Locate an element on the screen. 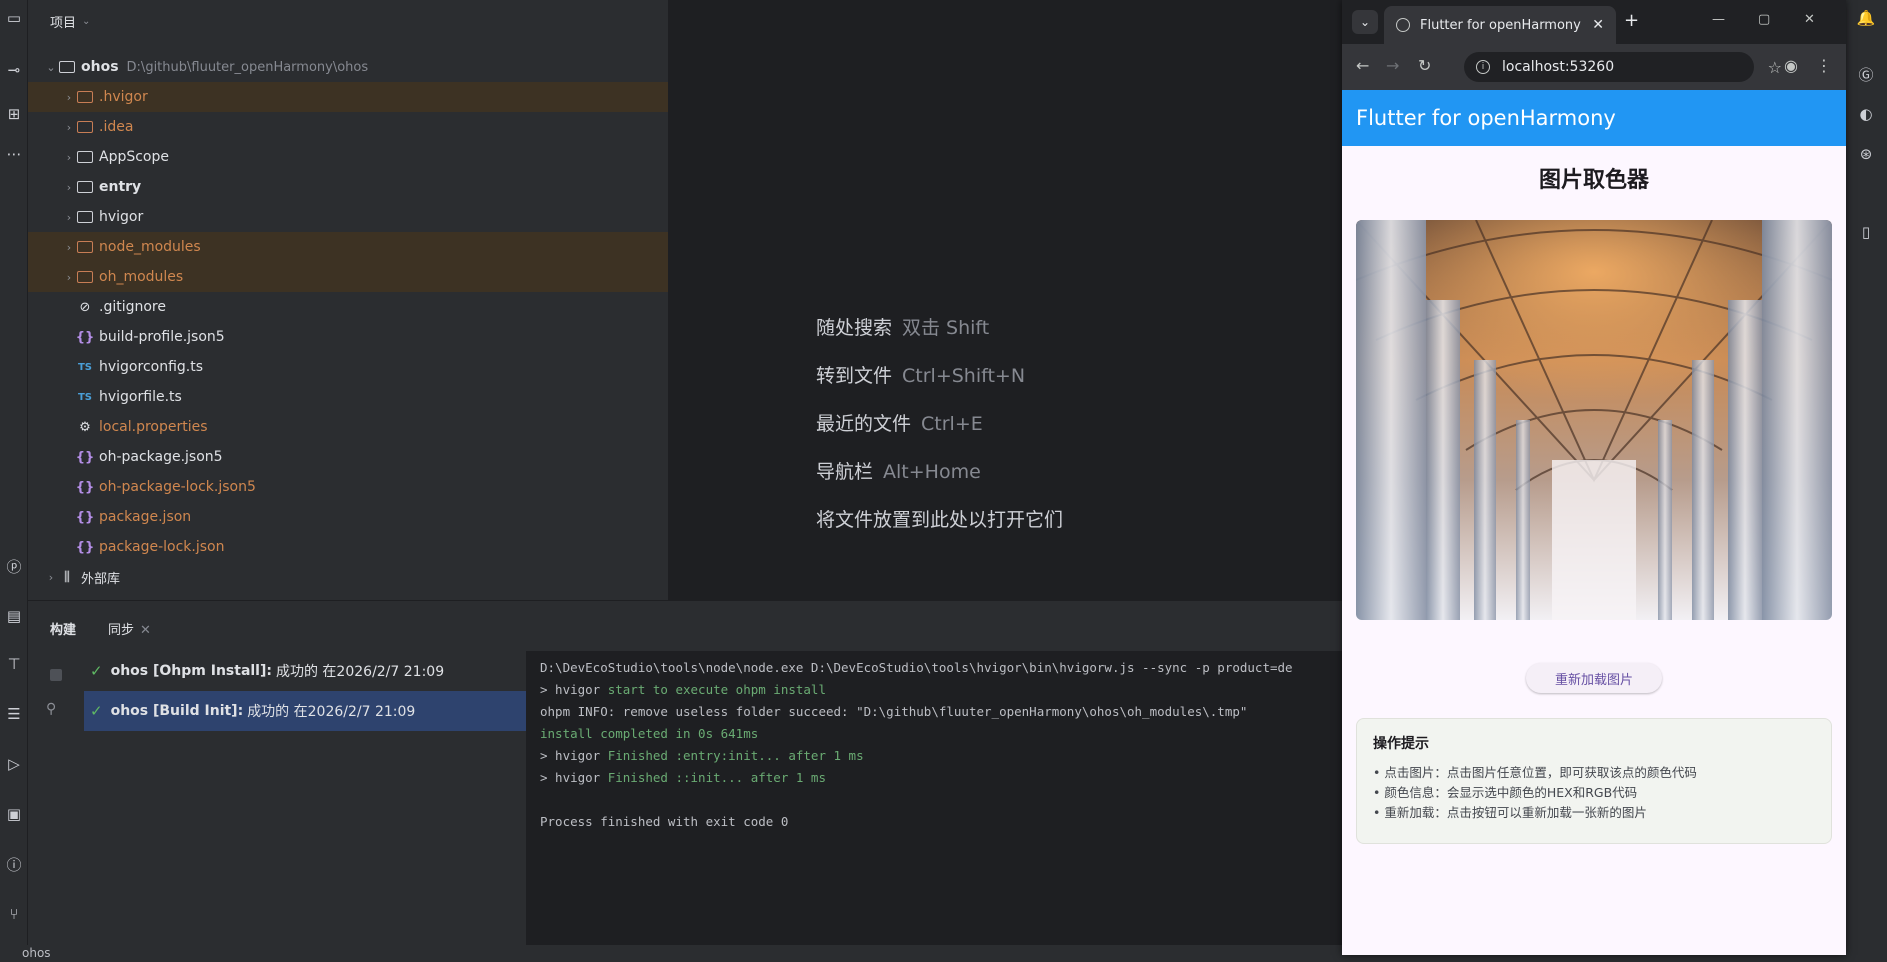  notifications-bell-icon: 🔔 is located at coordinates (1866, 18).